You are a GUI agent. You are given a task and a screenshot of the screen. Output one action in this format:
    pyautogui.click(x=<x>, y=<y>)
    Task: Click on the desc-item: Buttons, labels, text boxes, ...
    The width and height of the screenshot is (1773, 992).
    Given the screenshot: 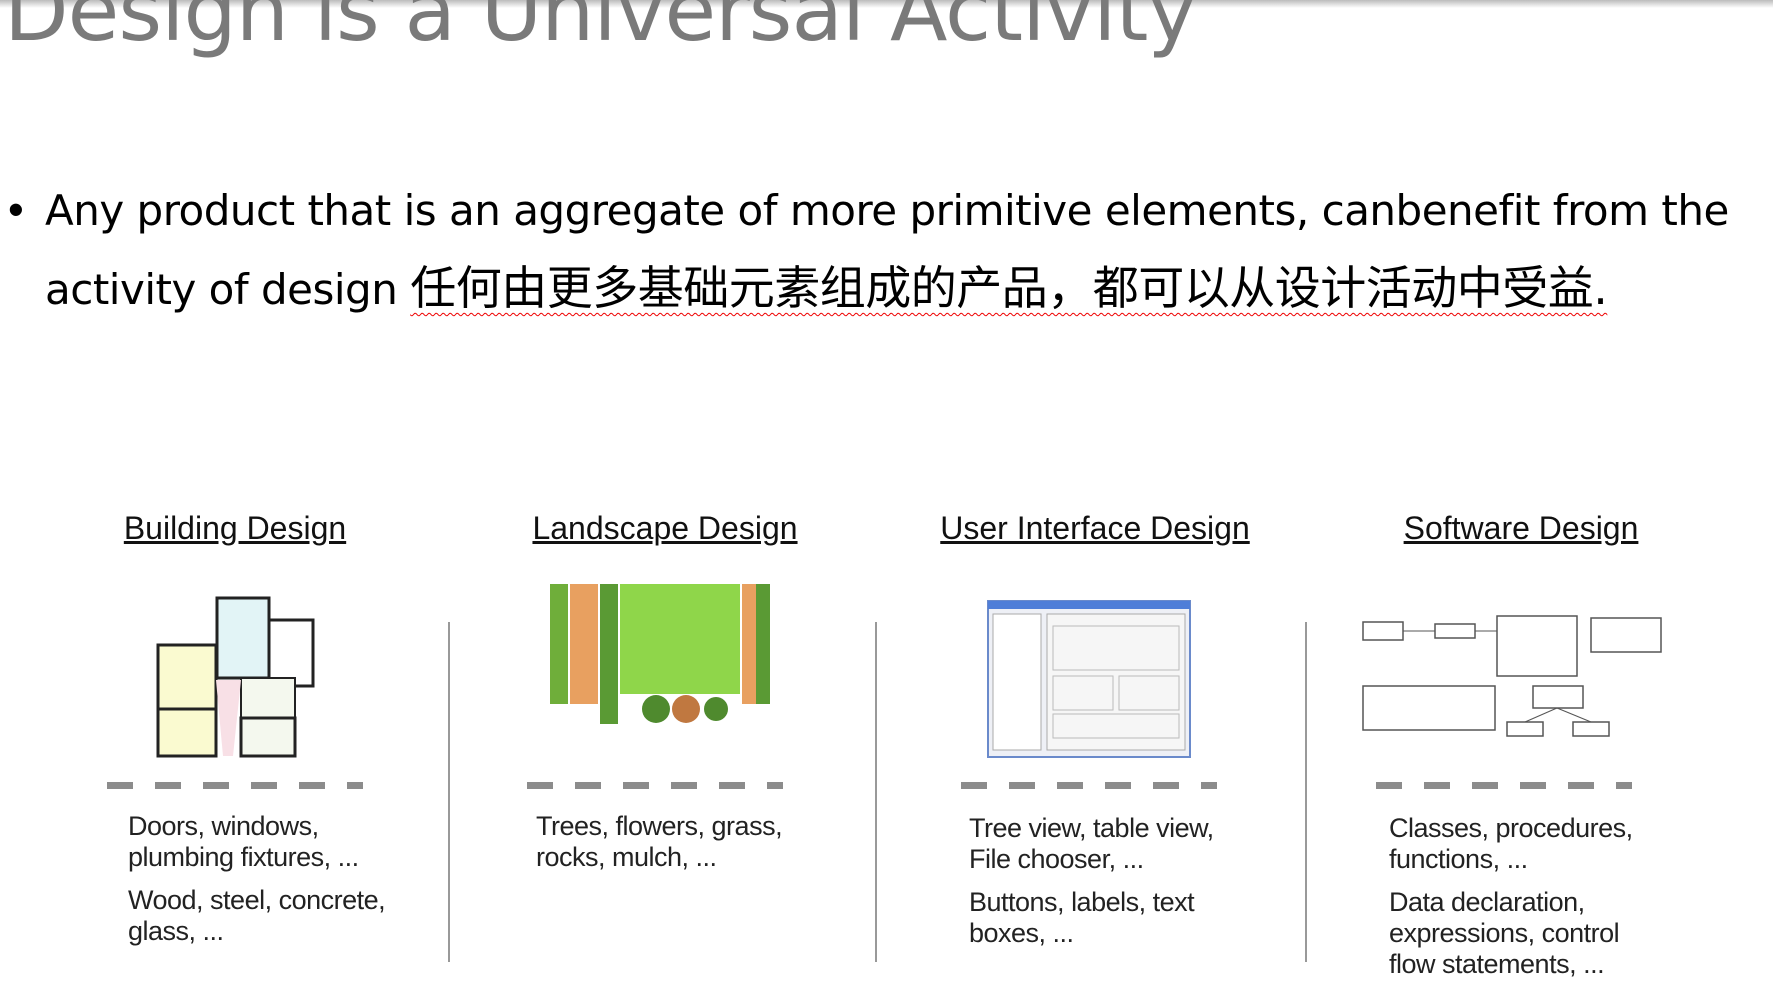 What is the action you would take?
    pyautogui.click(x=1082, y=917)
    